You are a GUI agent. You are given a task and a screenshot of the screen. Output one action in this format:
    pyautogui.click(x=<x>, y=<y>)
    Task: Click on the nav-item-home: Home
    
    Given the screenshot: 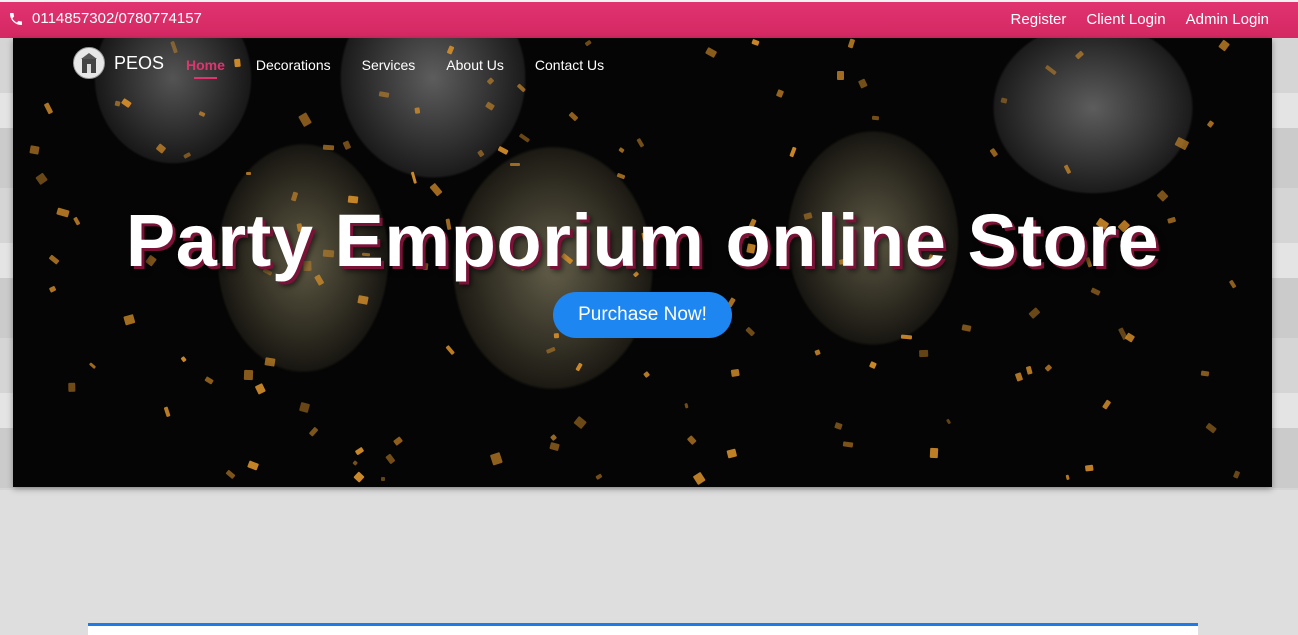 What is the action you would take?
    pyautogui.click(x=205, y=68)
    